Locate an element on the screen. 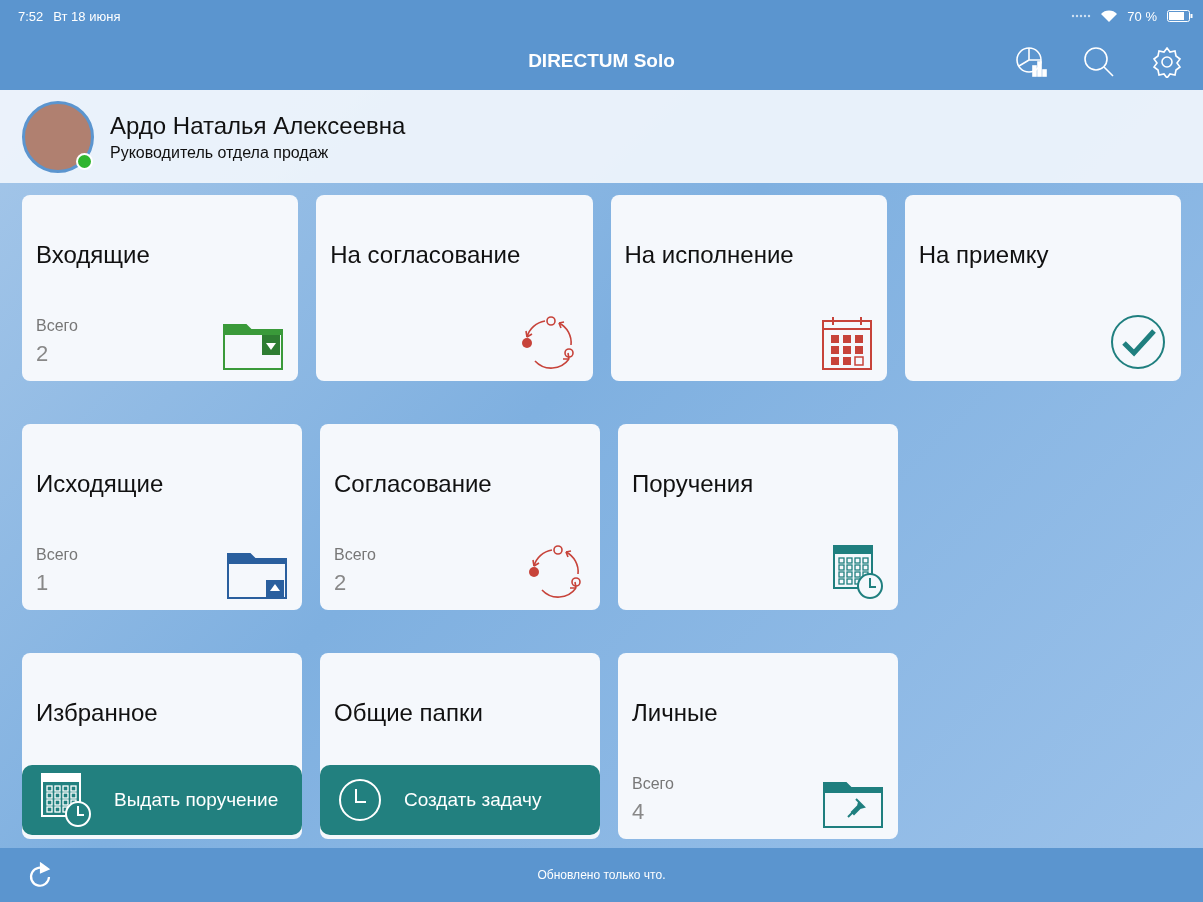  count-value: 4 is located at coordinates (638, 812).